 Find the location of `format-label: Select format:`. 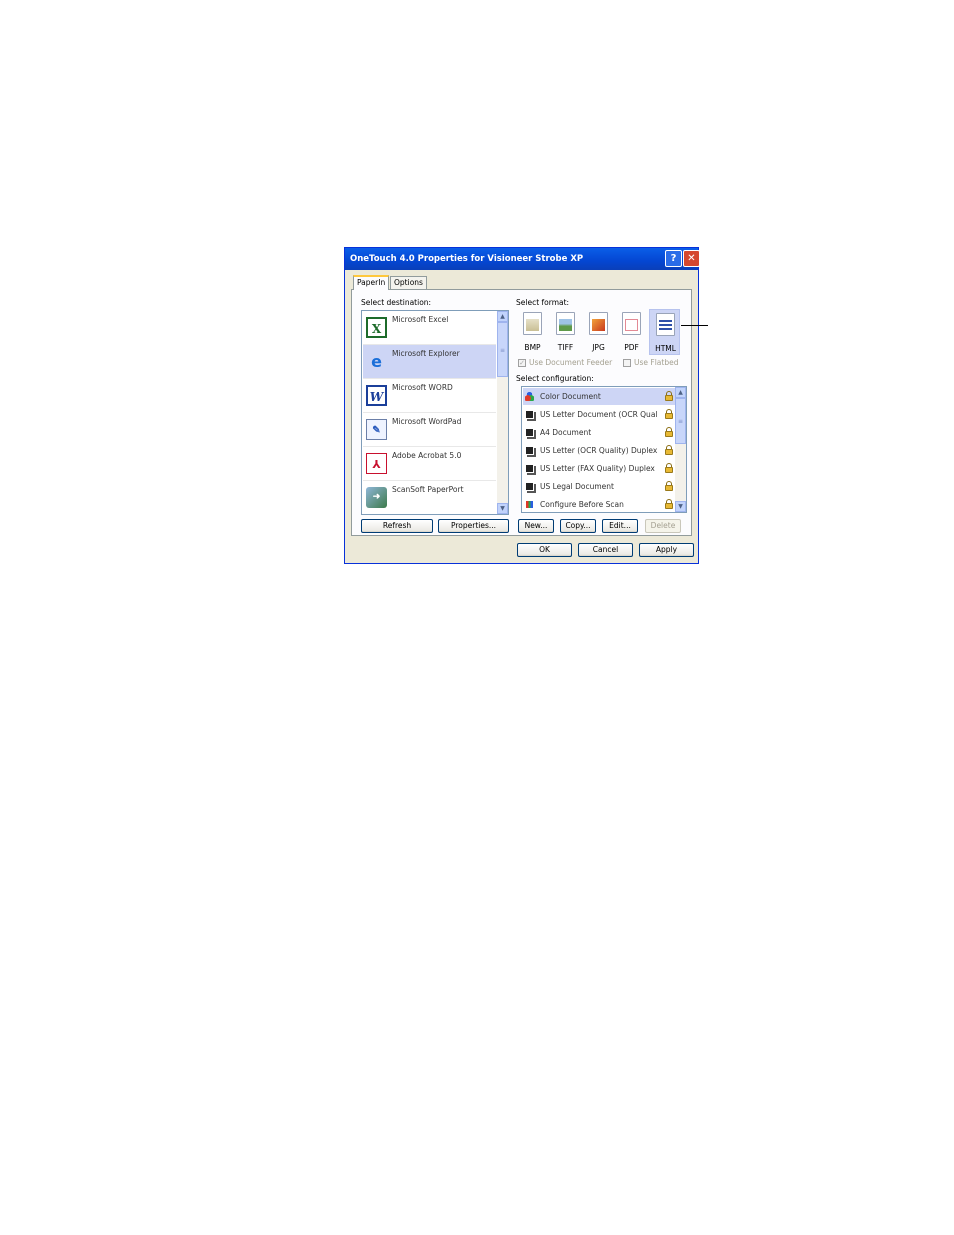

format-label: Select format: is located at coordinates (543, 302).